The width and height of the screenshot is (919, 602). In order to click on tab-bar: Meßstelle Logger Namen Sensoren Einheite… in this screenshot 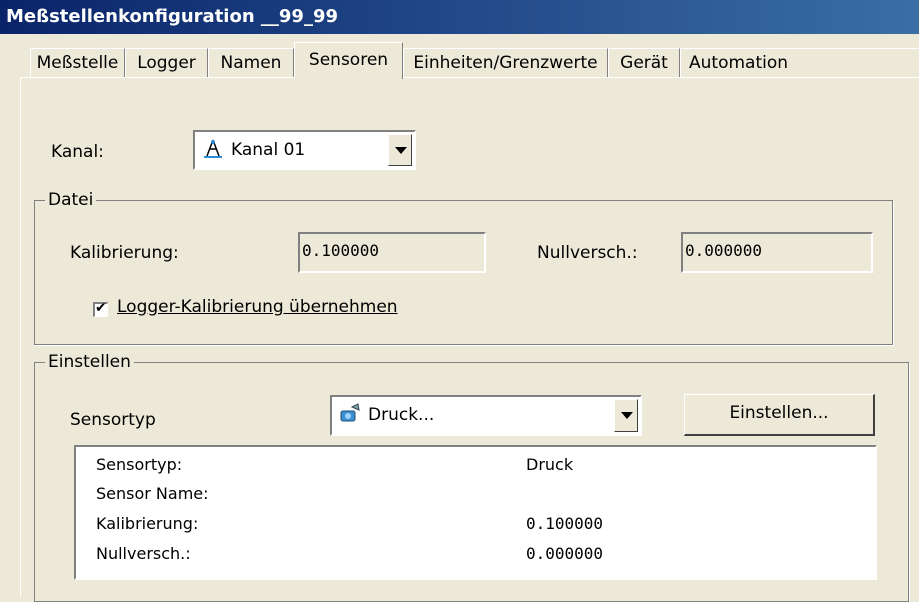, I will do `click(459, 56)`.